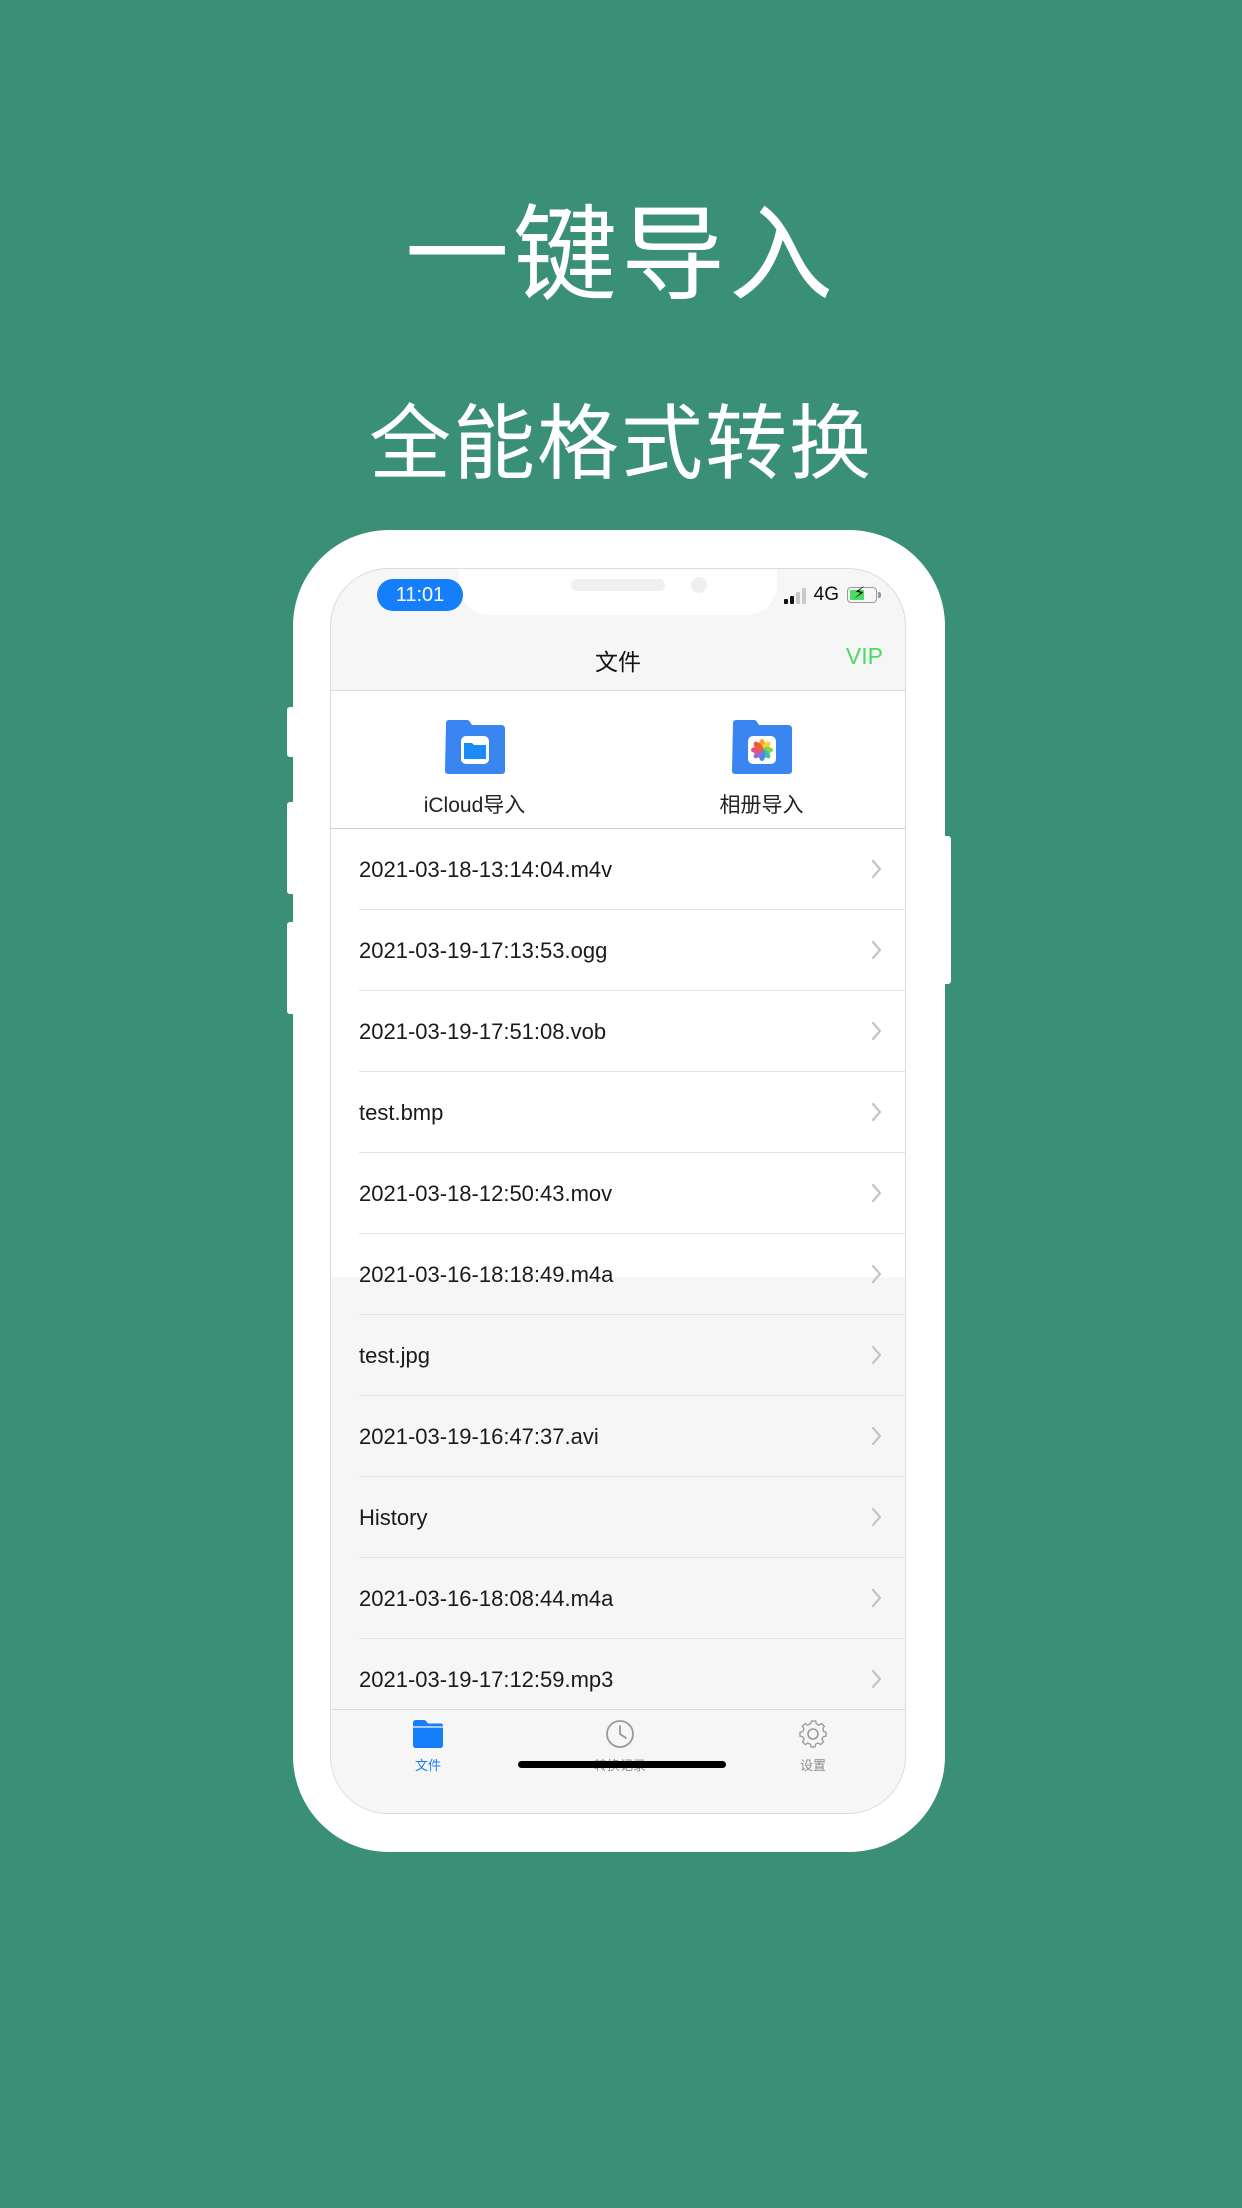 Image resolution: width=1242 pixels, height=2208 pixels. Describe the element at coordinates (486, 1598) in the screenshot. I see `file-name: 2021-03-16-18:08:44.m4a` at that location.